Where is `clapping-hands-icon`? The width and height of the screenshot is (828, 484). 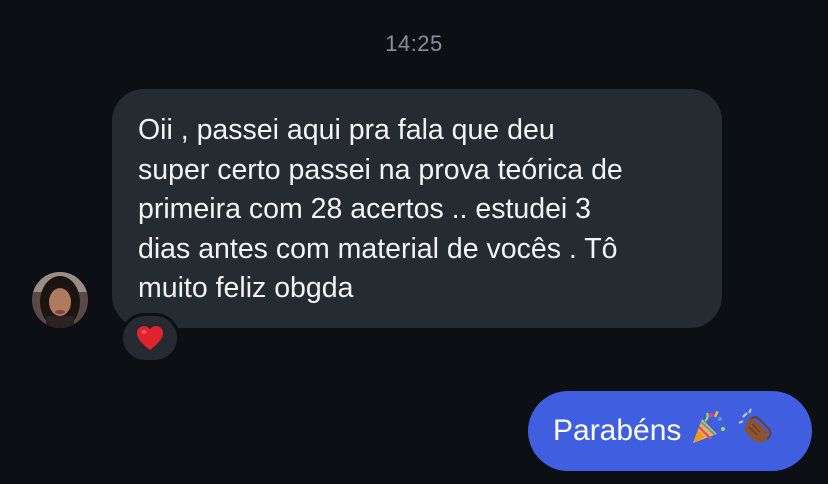 clapping-hands-icon is located at coordinates (755, 431).